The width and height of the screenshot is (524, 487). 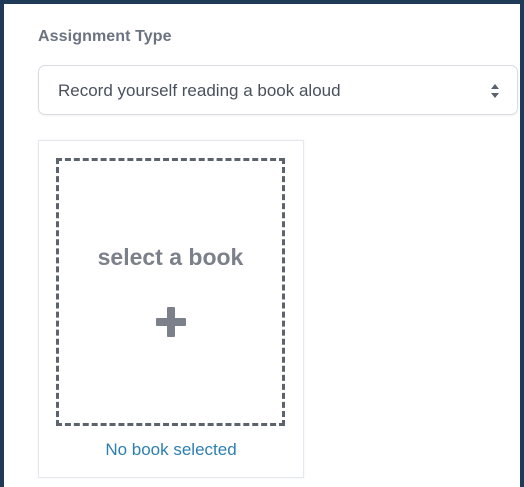 I want to click on sort-arrows-icon, so click(x=495, y=91).